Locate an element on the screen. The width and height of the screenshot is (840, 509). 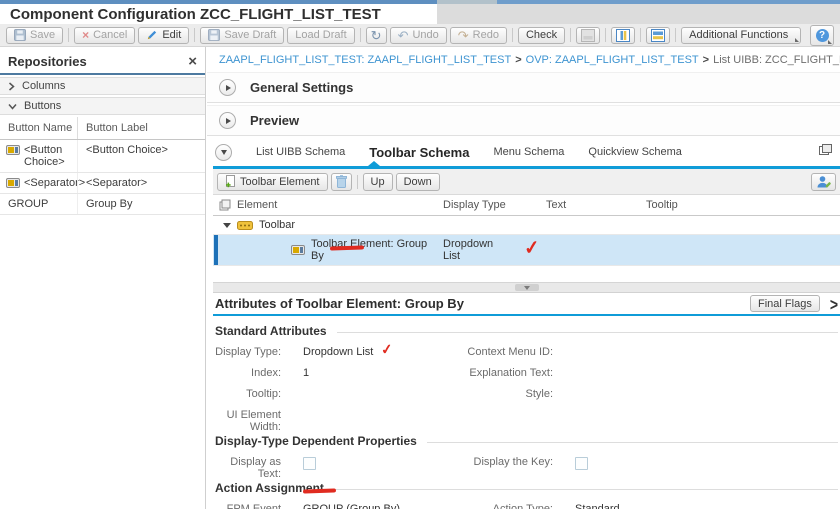
column-header-button-label: Button Label is located at coordinates (141, 128).